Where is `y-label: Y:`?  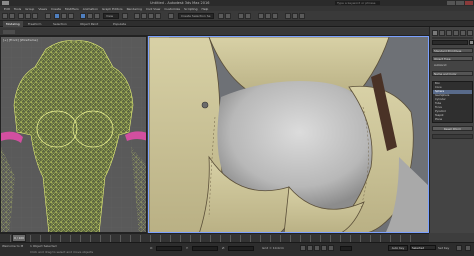
y-label: Y: is located at coordinates (187, 248).